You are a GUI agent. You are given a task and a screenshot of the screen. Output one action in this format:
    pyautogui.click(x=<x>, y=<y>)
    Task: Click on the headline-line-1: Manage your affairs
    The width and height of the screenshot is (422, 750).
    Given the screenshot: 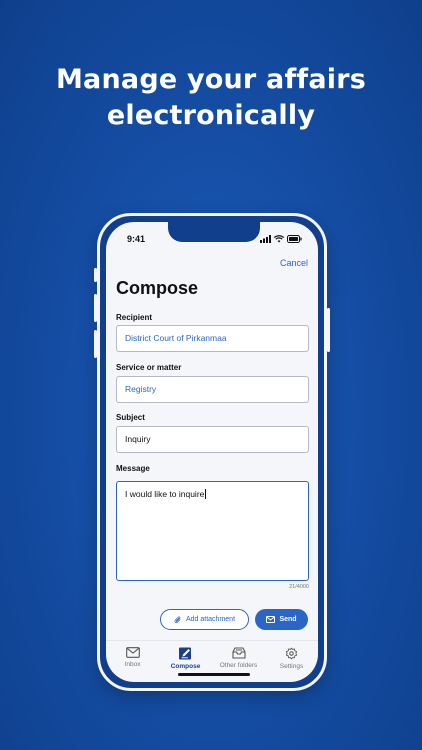 What is the action you would take?
    pyautogui.click(x=211, y=79)
    